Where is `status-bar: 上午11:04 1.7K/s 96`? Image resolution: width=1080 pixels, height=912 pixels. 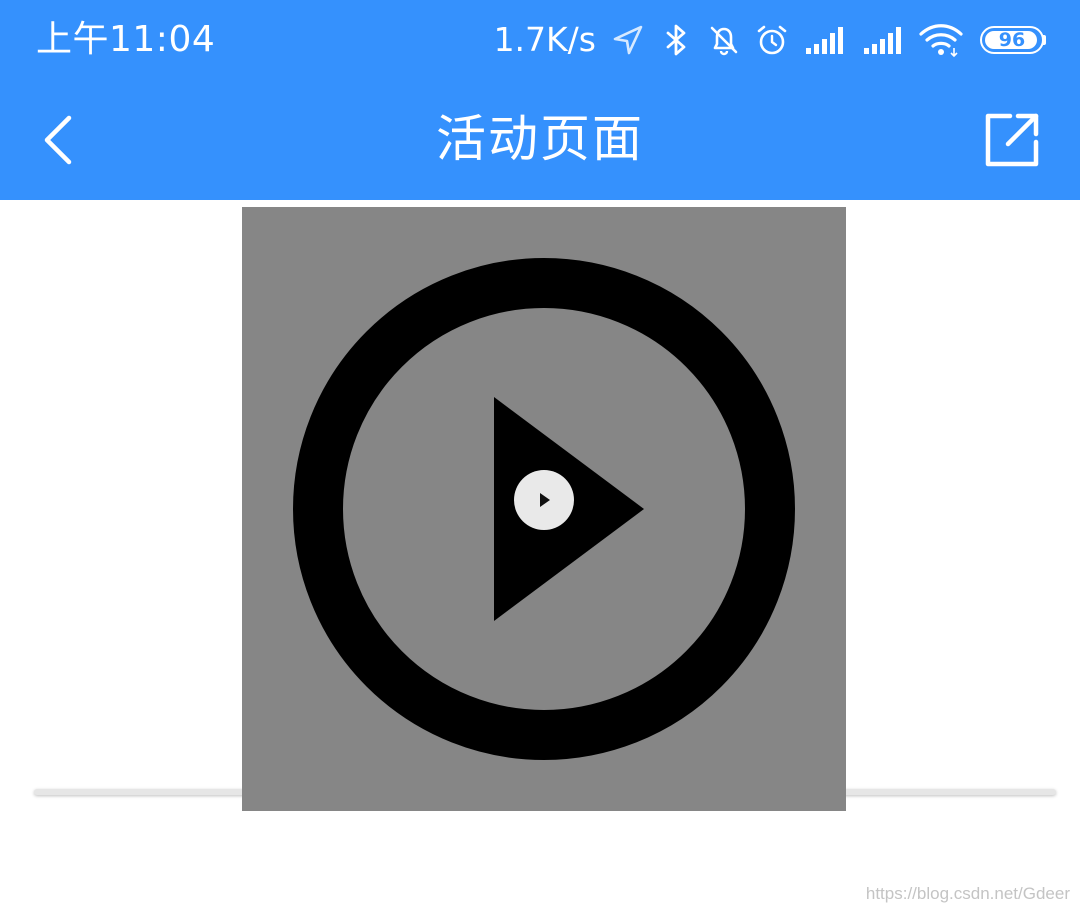 status-bar: 上午11:04 1.7K/s 96 is located at coordinates (540, 40).